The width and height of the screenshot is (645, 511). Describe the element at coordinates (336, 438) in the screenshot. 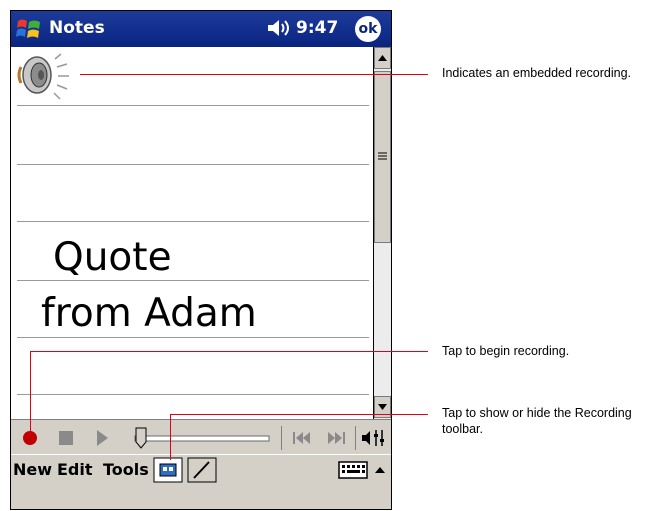

I see `skip-forward-button` at that location.